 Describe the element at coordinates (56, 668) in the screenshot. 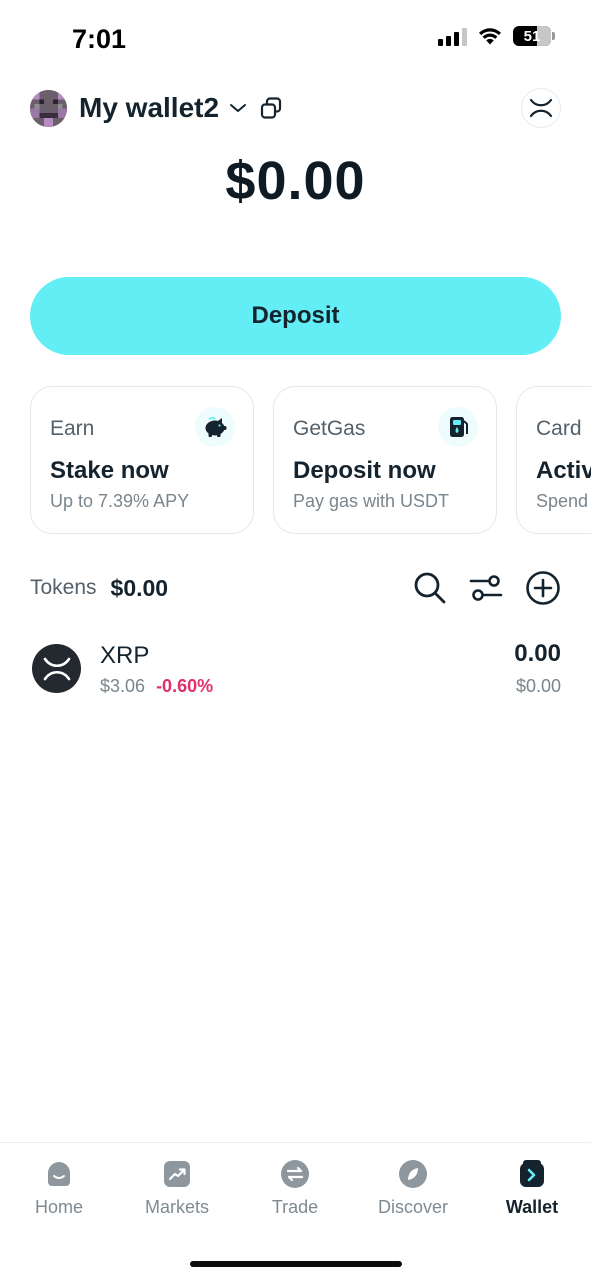

I see `xrp-logo-icon` at that location.